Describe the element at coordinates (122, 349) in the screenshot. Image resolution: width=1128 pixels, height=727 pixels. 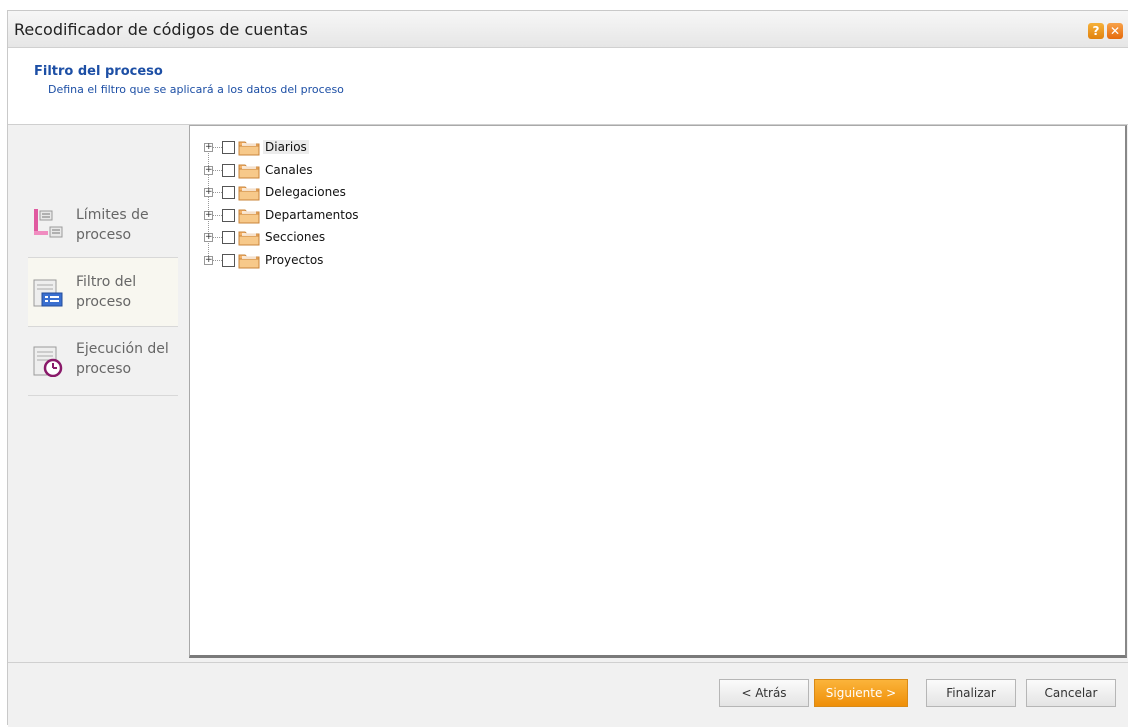
I see `step-ejecucion-line1: Ejecución del` at that location.